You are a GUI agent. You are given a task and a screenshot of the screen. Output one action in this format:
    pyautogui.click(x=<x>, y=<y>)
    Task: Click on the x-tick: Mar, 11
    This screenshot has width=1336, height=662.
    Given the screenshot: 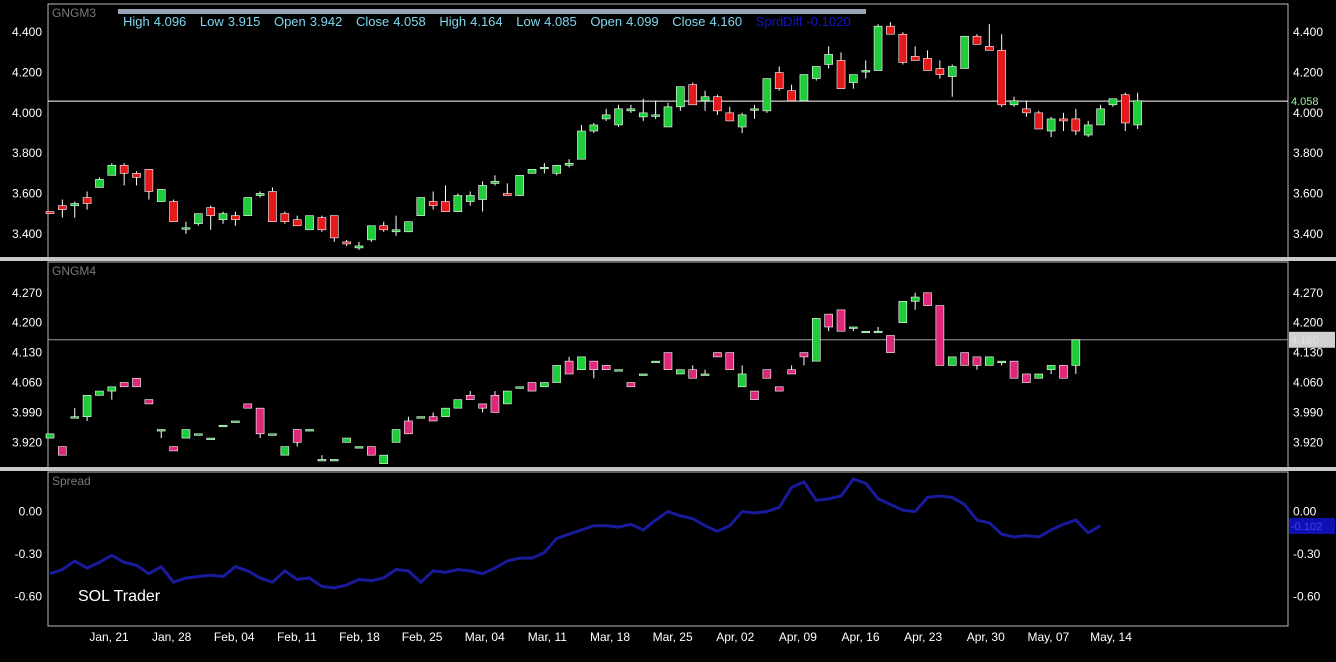 What is the action you would take?
    pyautogui.click(x=547, y=637)
    